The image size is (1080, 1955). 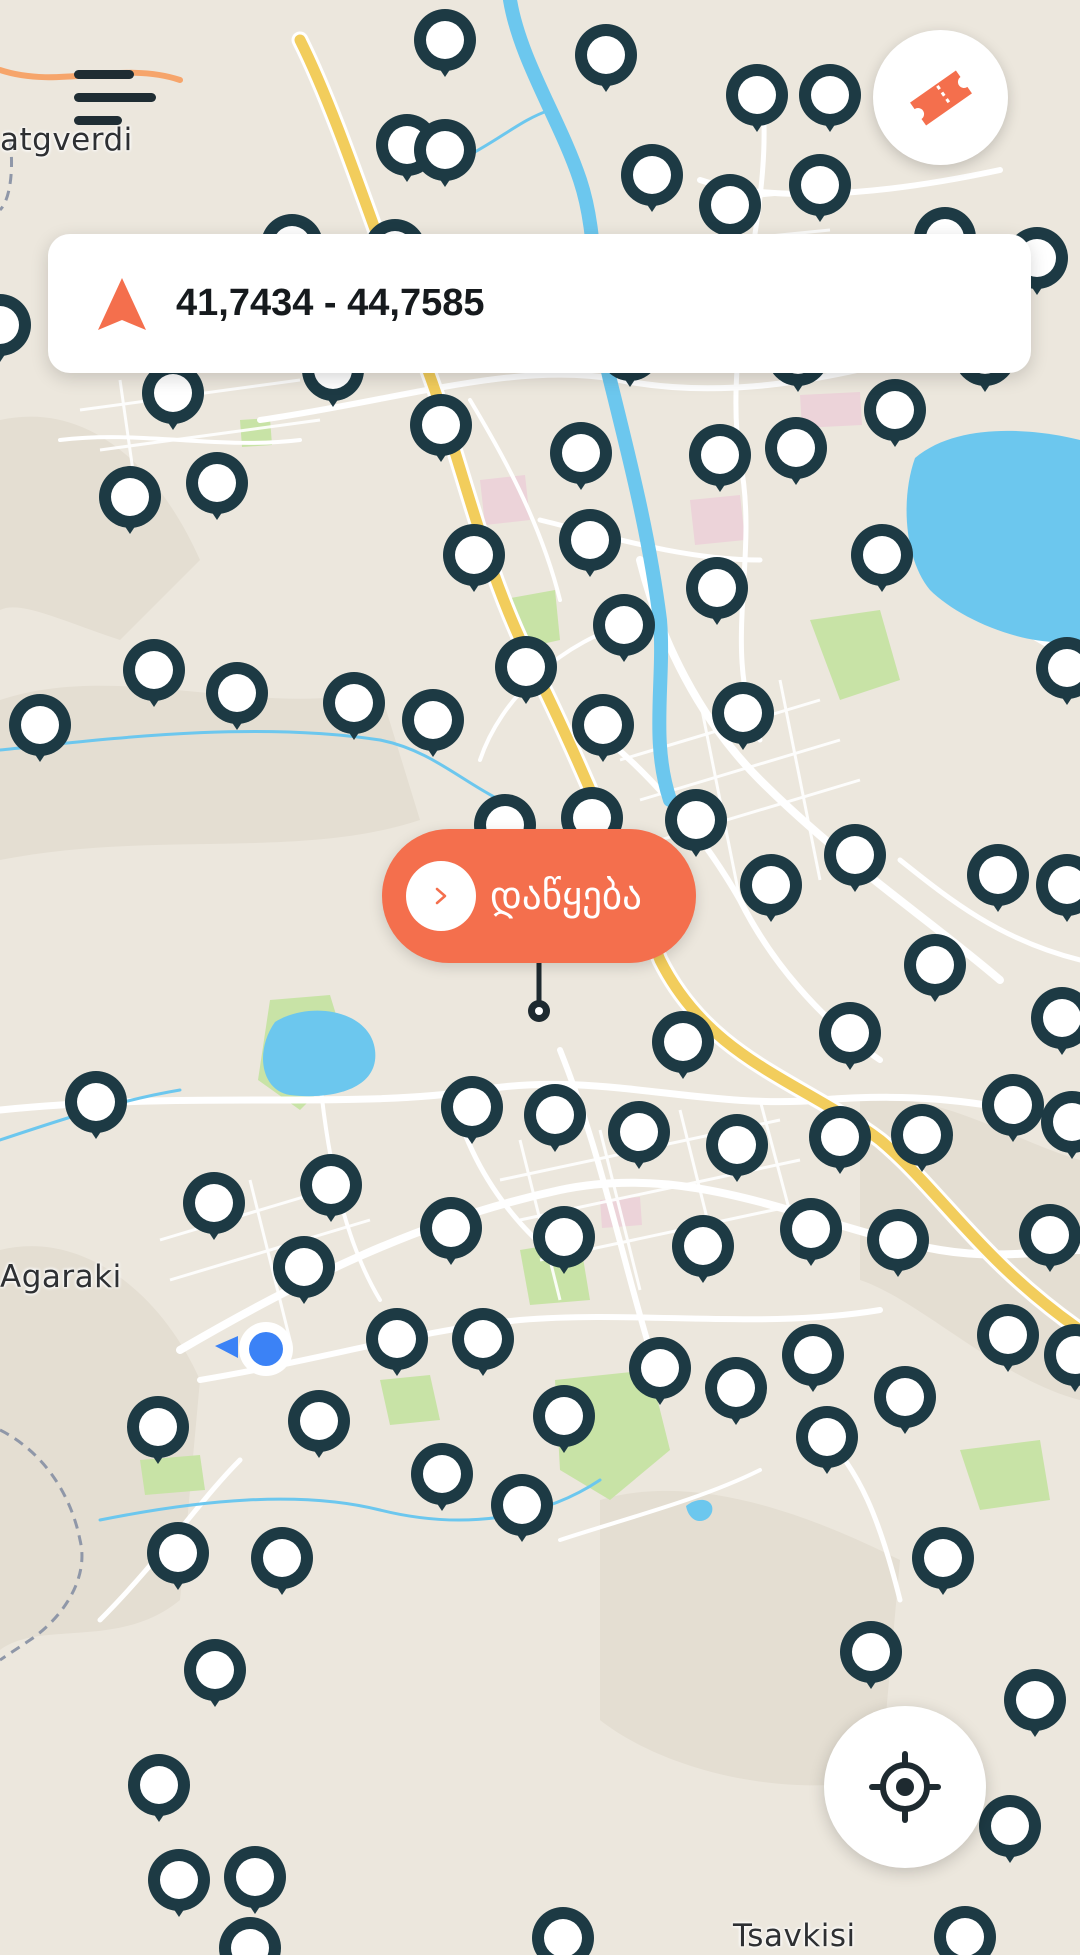 I want to click on coordinates-text: 41,7434 - 44,7585, so click(x=330, y=303).